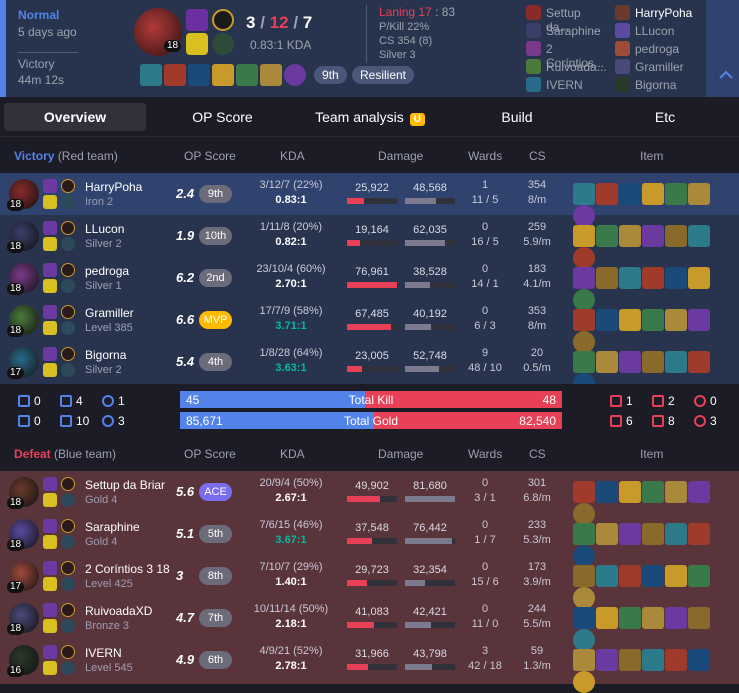  Describe the element at coordinates (665, 117) in the screenshot. I see `tab-etc: Etc` at that location.